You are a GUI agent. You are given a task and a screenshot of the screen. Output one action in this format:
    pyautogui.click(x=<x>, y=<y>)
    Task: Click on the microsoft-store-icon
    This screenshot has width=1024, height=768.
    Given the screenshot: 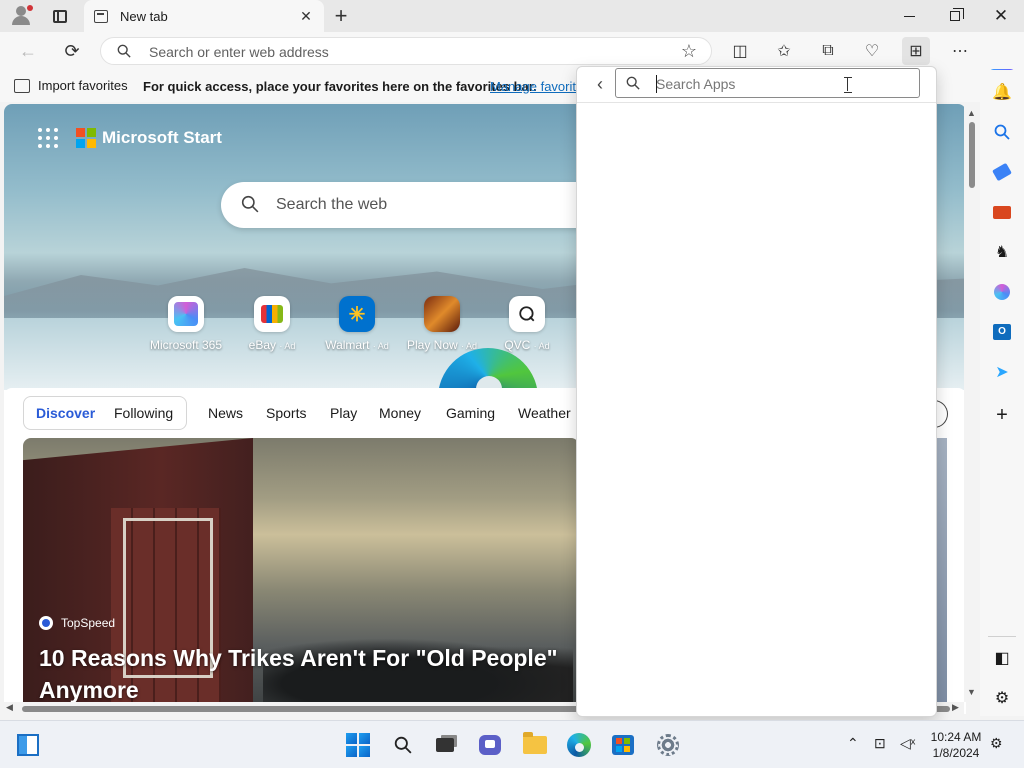 What is the action you would take?
    pyautogui.click(x=623, y=745)
    